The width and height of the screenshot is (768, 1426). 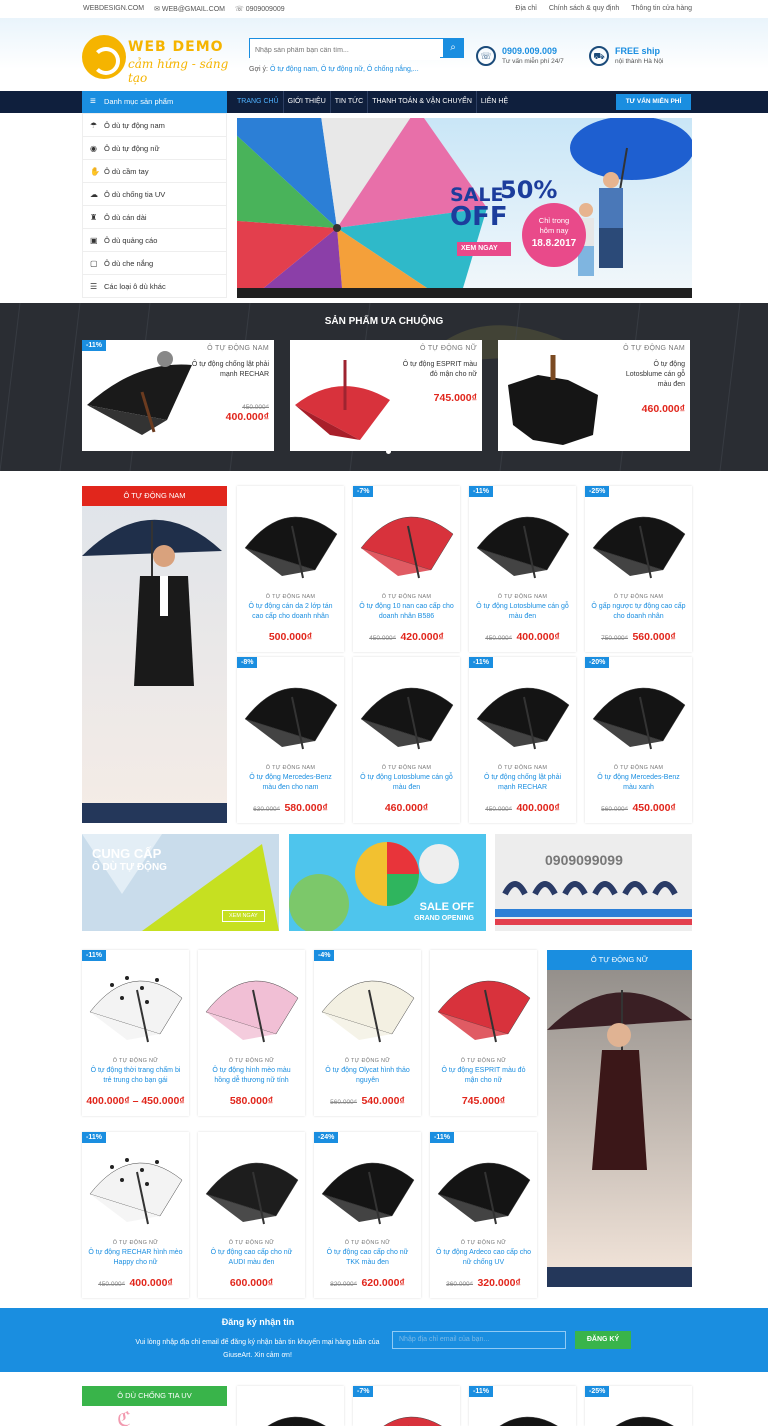 What do you see at coordinates (619, 960) in the screenshot?
I see `women-section-title: Ô TỰ ĐỘNG NỮ` at bounding box center [619, 960].